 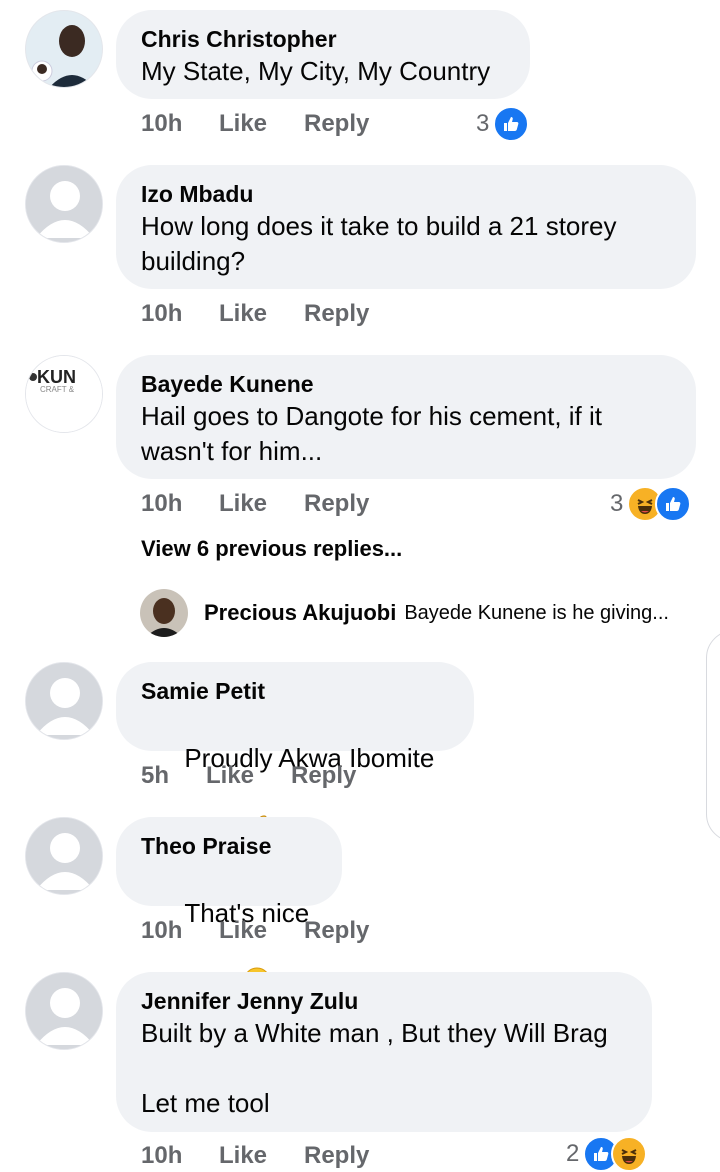 I want to click on haha-icon, so click(x=629, y=1154).